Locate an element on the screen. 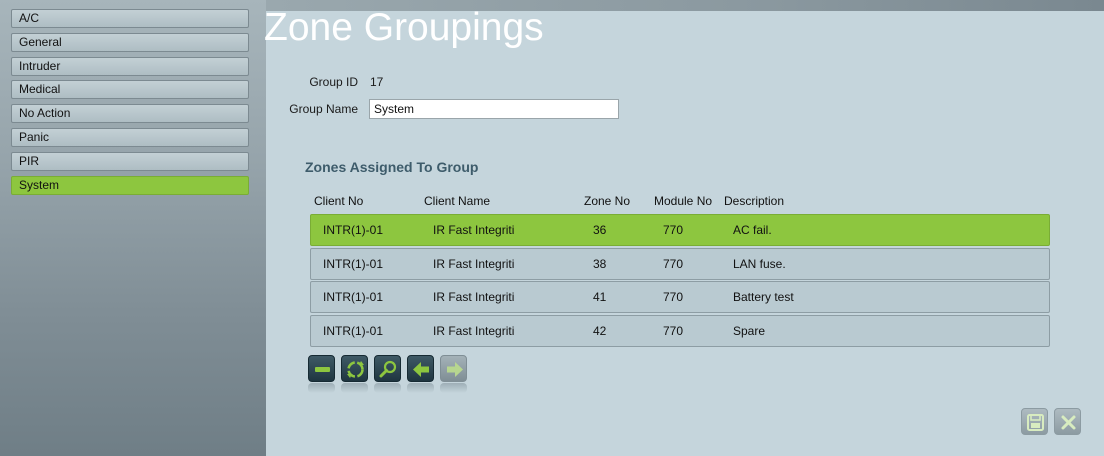 The image size is (1104, 456). arrow-left-icon is located at coordinates (421, 369).